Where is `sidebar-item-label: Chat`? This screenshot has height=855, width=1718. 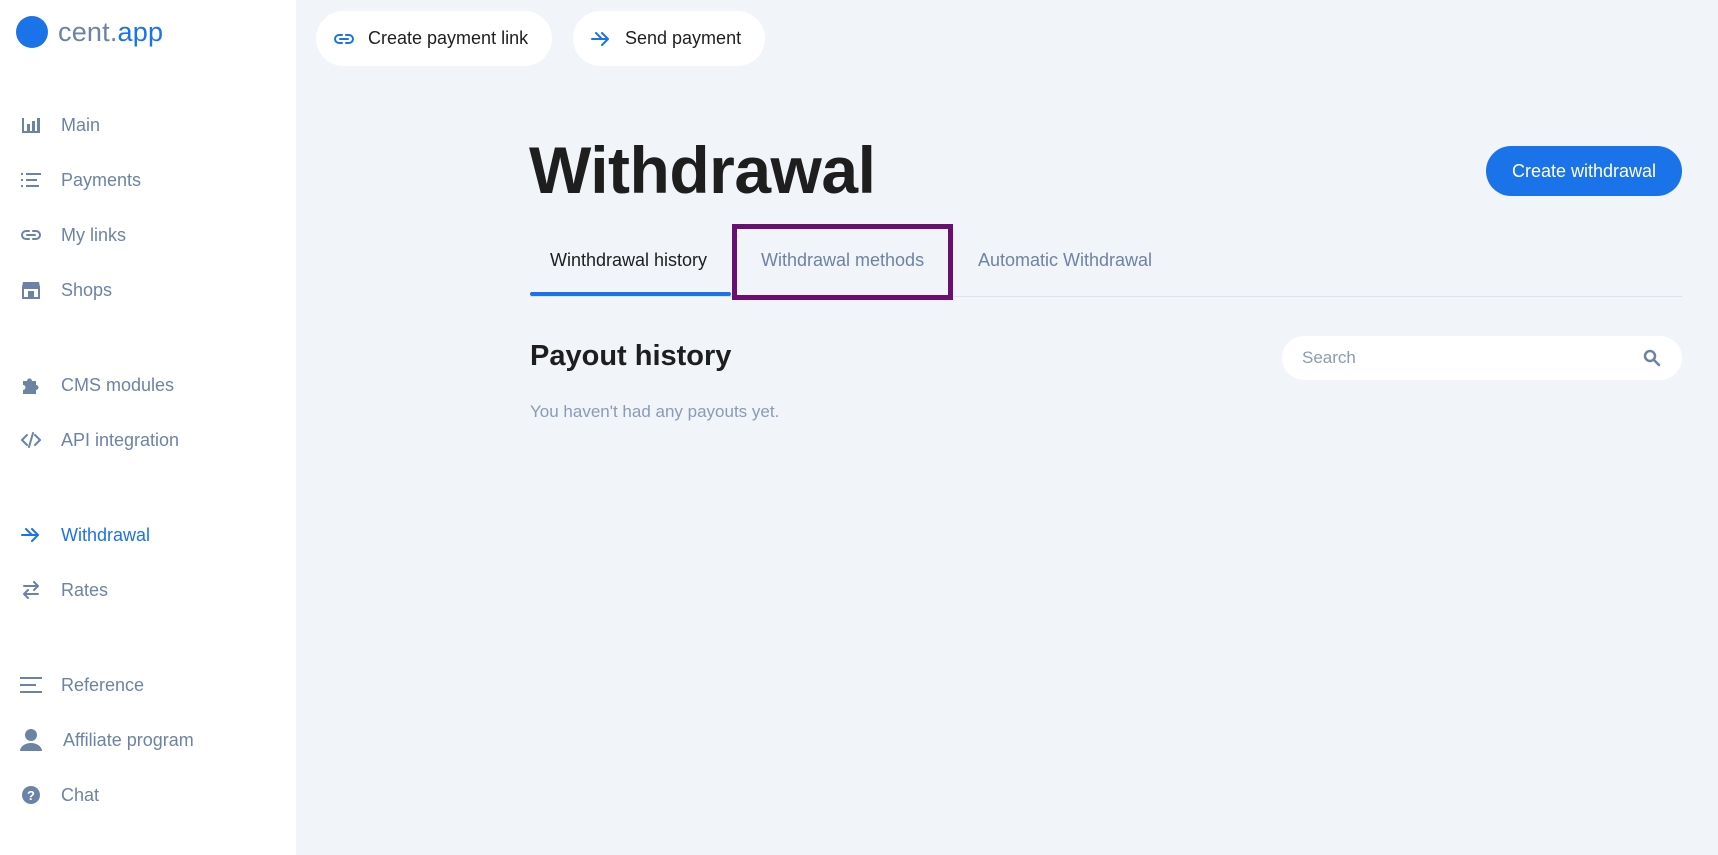 sidebar-item-label: Chat is located at coordinates (80, 794).